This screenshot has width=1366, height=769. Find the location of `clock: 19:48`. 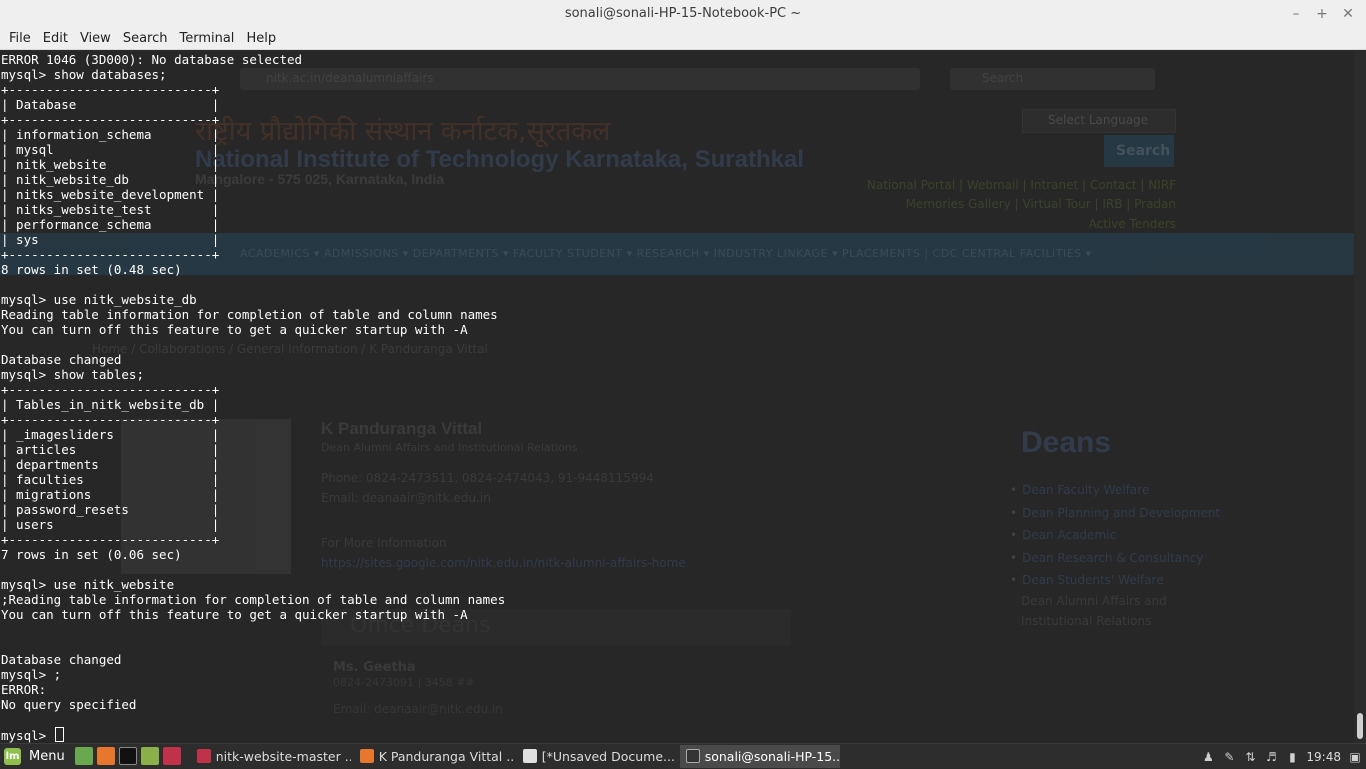

clock: 19:48 is located at coordinates (1323, 757).